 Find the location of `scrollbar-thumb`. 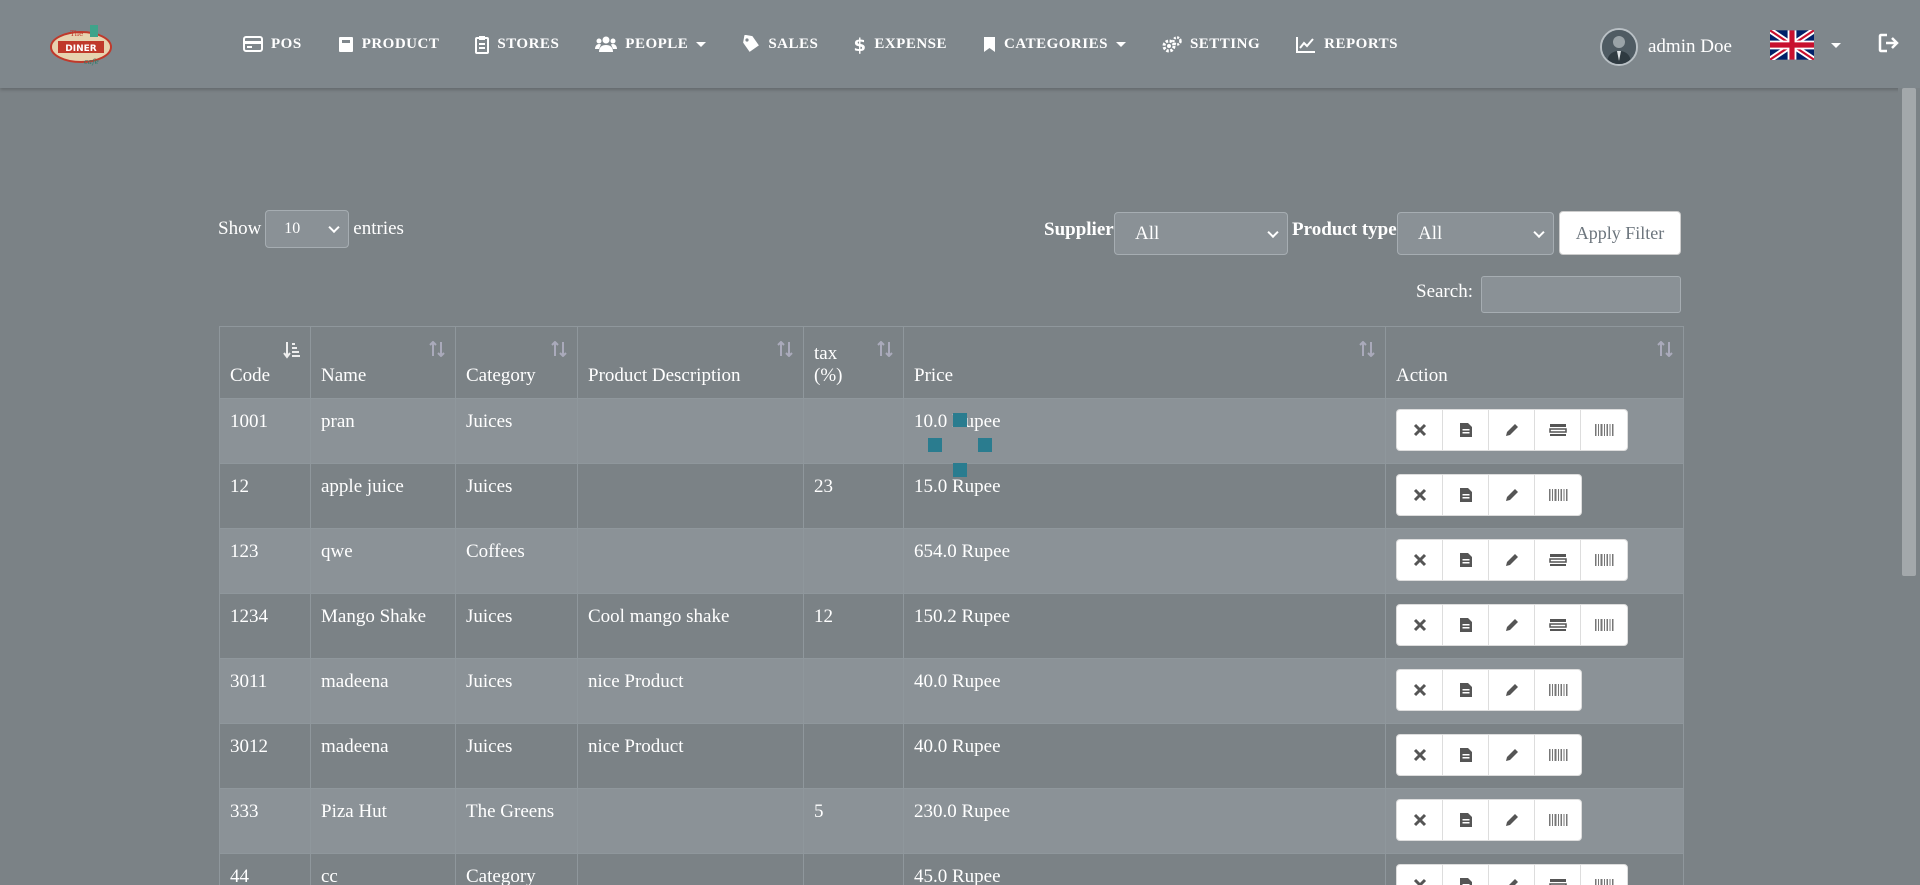

scrollbar-thumb is located at coordinates (1909, 332).